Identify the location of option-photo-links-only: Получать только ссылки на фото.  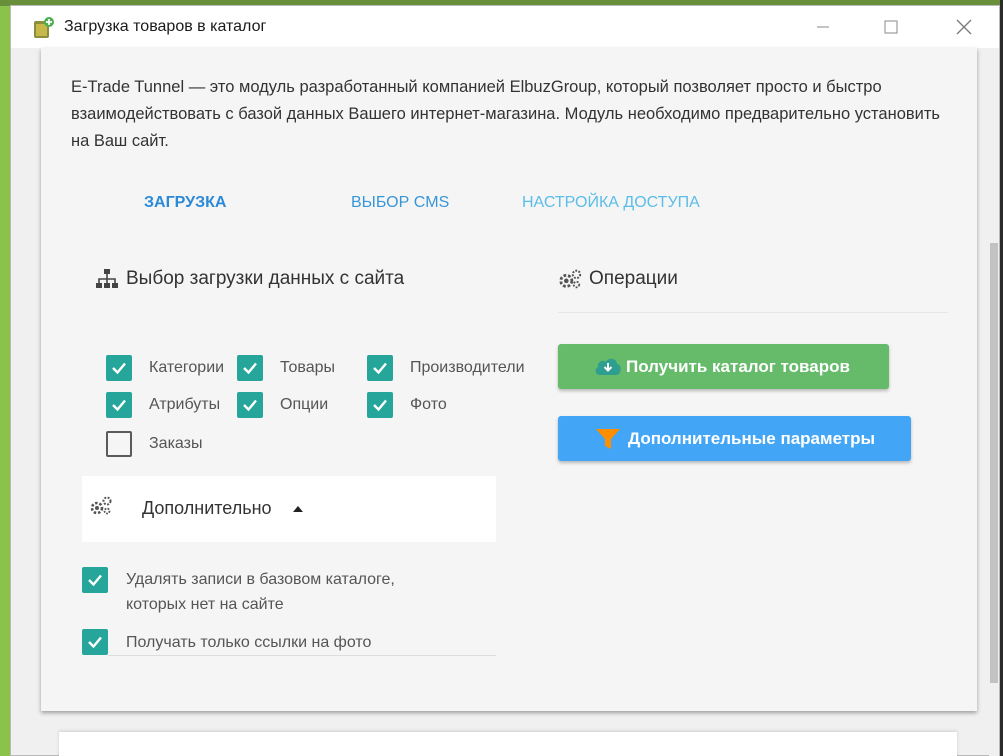
(226, 642).